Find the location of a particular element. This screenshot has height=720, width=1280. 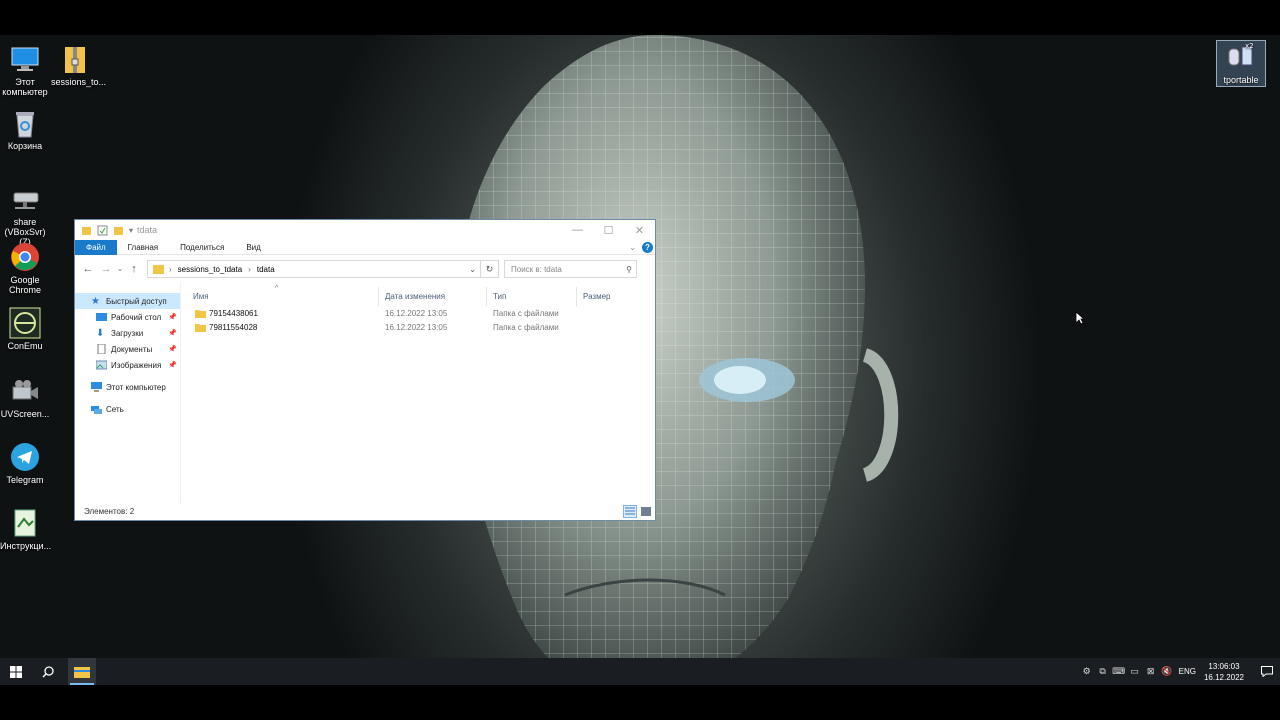

documents-icon is located at coordinates (101, 349).